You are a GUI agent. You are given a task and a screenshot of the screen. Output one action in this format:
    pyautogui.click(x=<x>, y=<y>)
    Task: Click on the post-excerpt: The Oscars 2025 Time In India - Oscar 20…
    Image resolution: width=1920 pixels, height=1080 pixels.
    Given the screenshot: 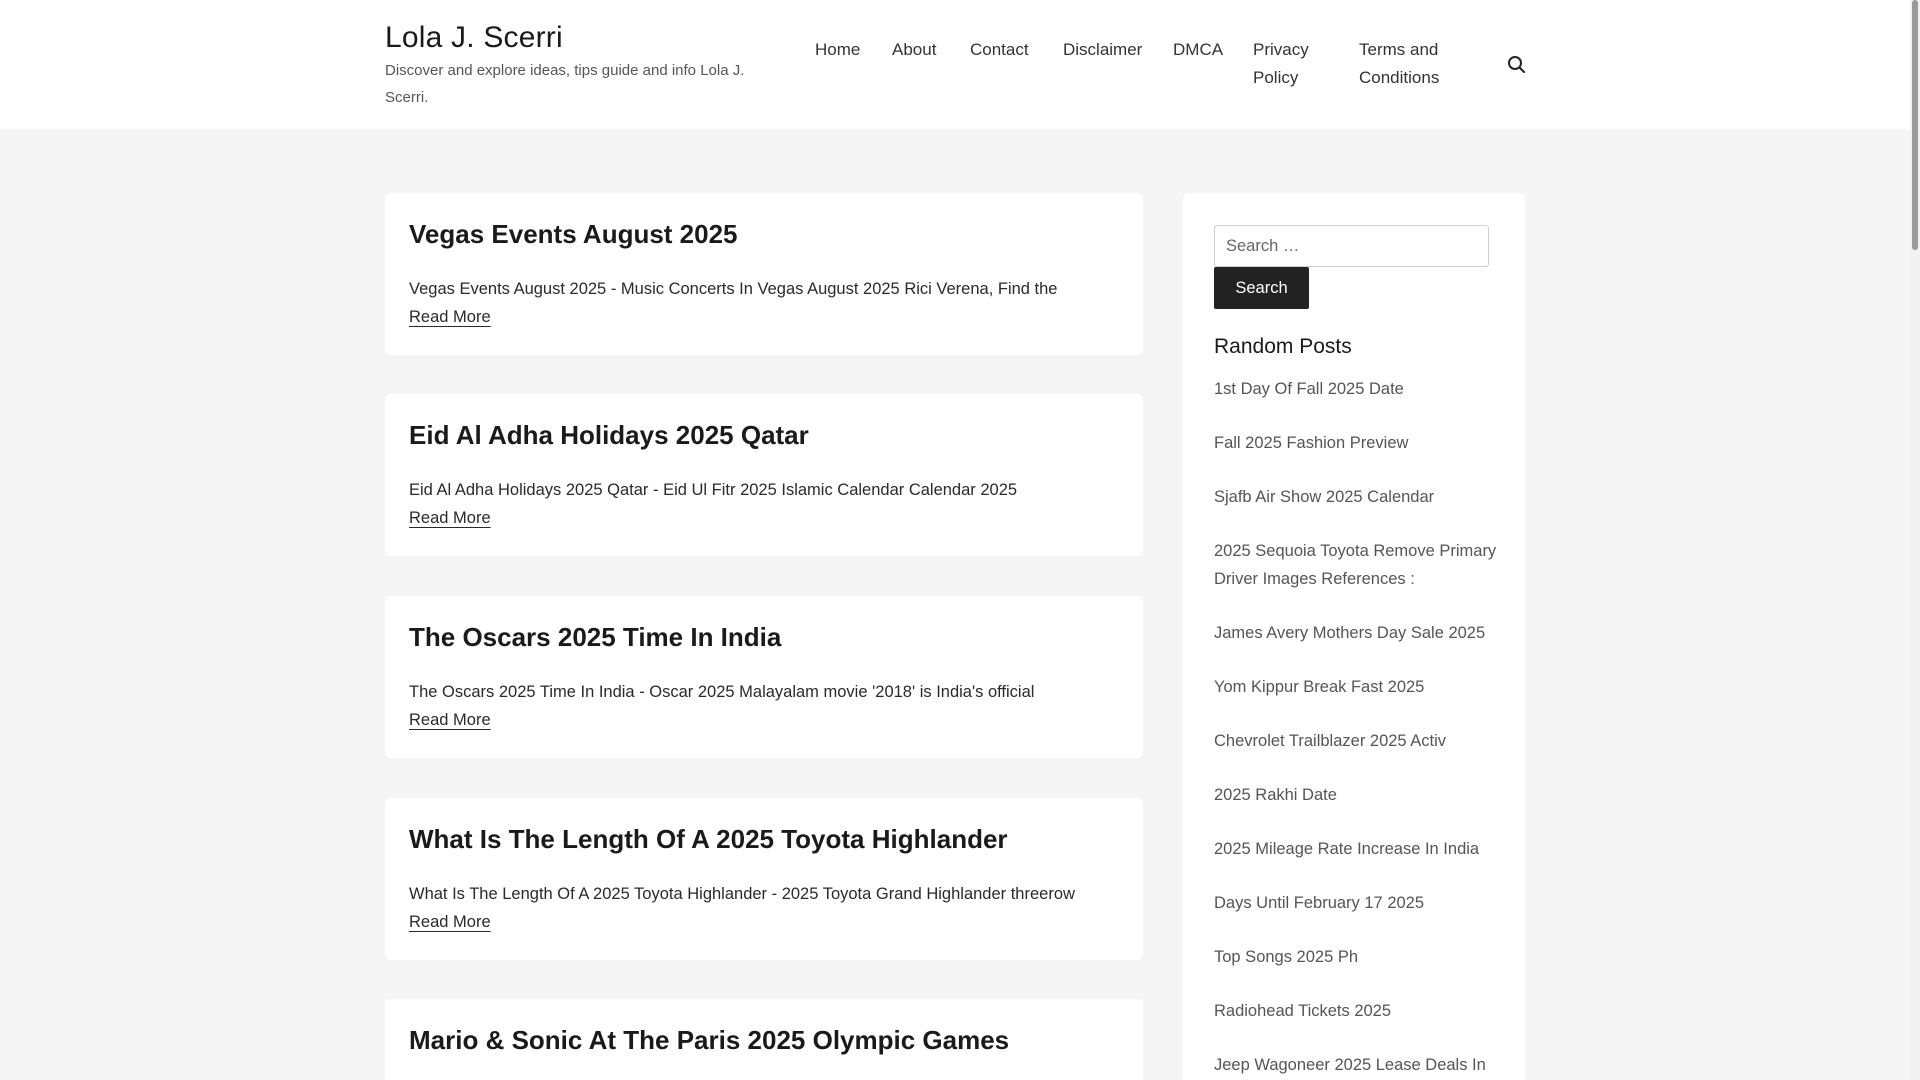 What is the action you would take?
    pyautogui.click(x=722, y=692)
    